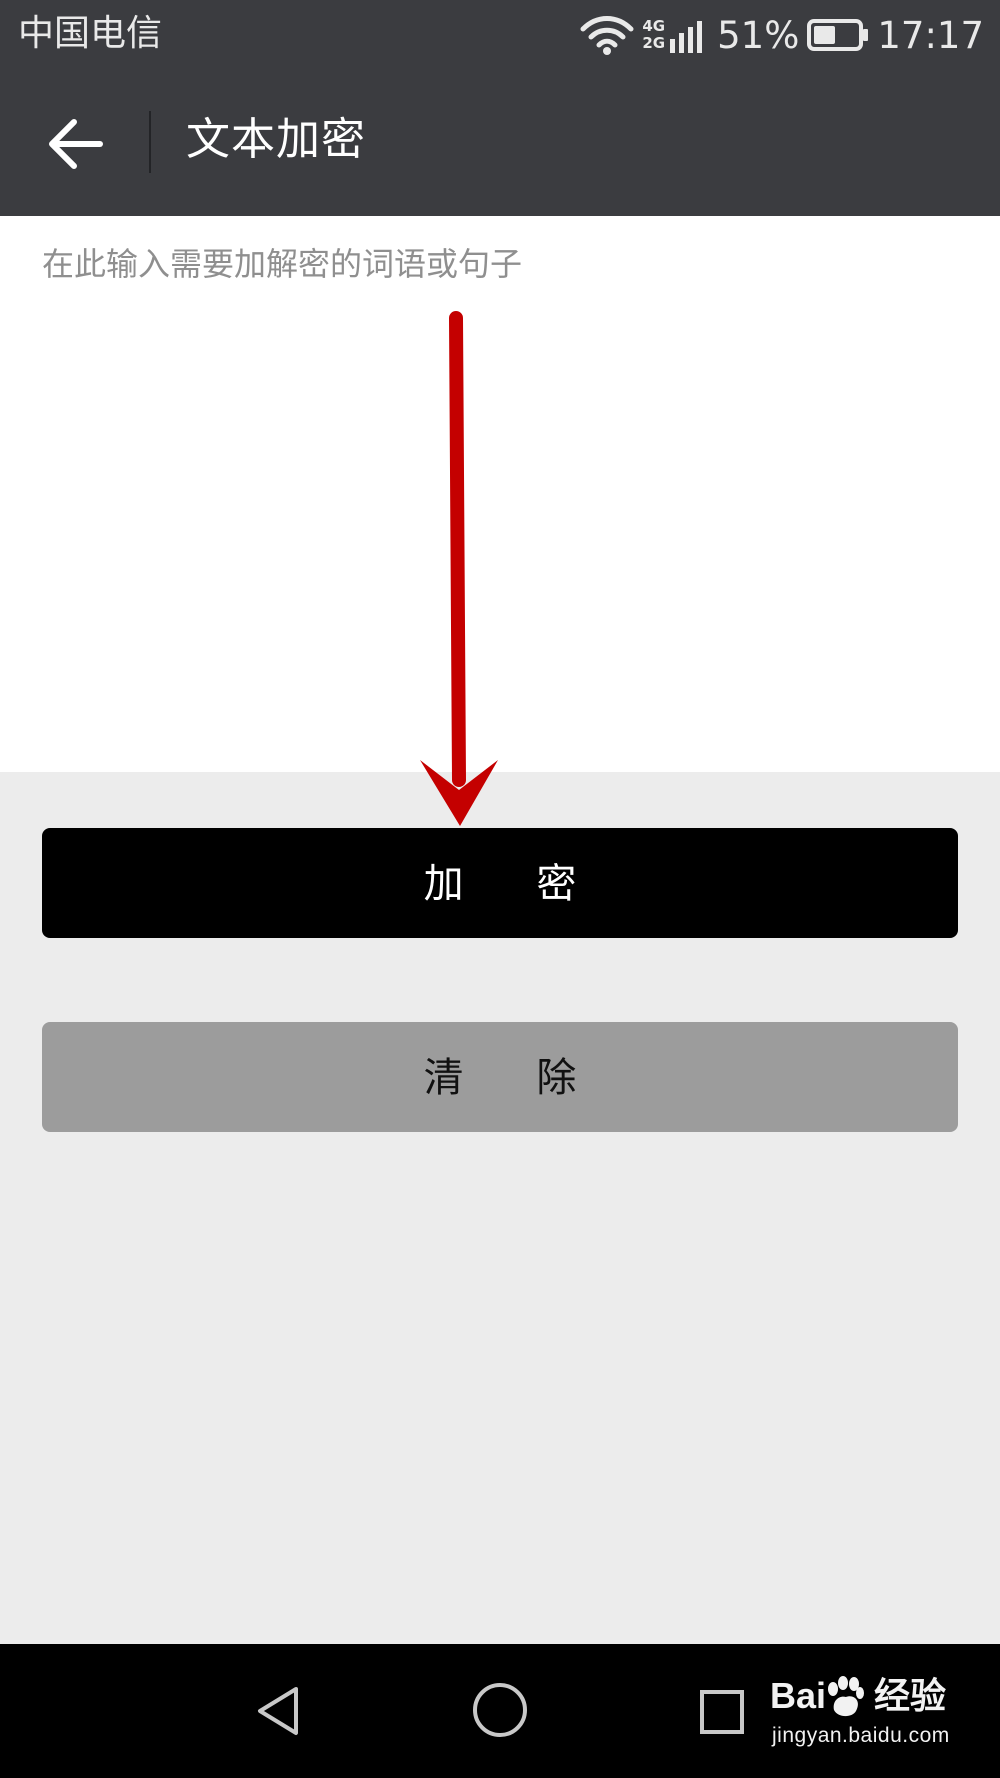 This screenshot has width=1000, height=1778. I want to click on battery-percent: 51%, so click(758, 35).